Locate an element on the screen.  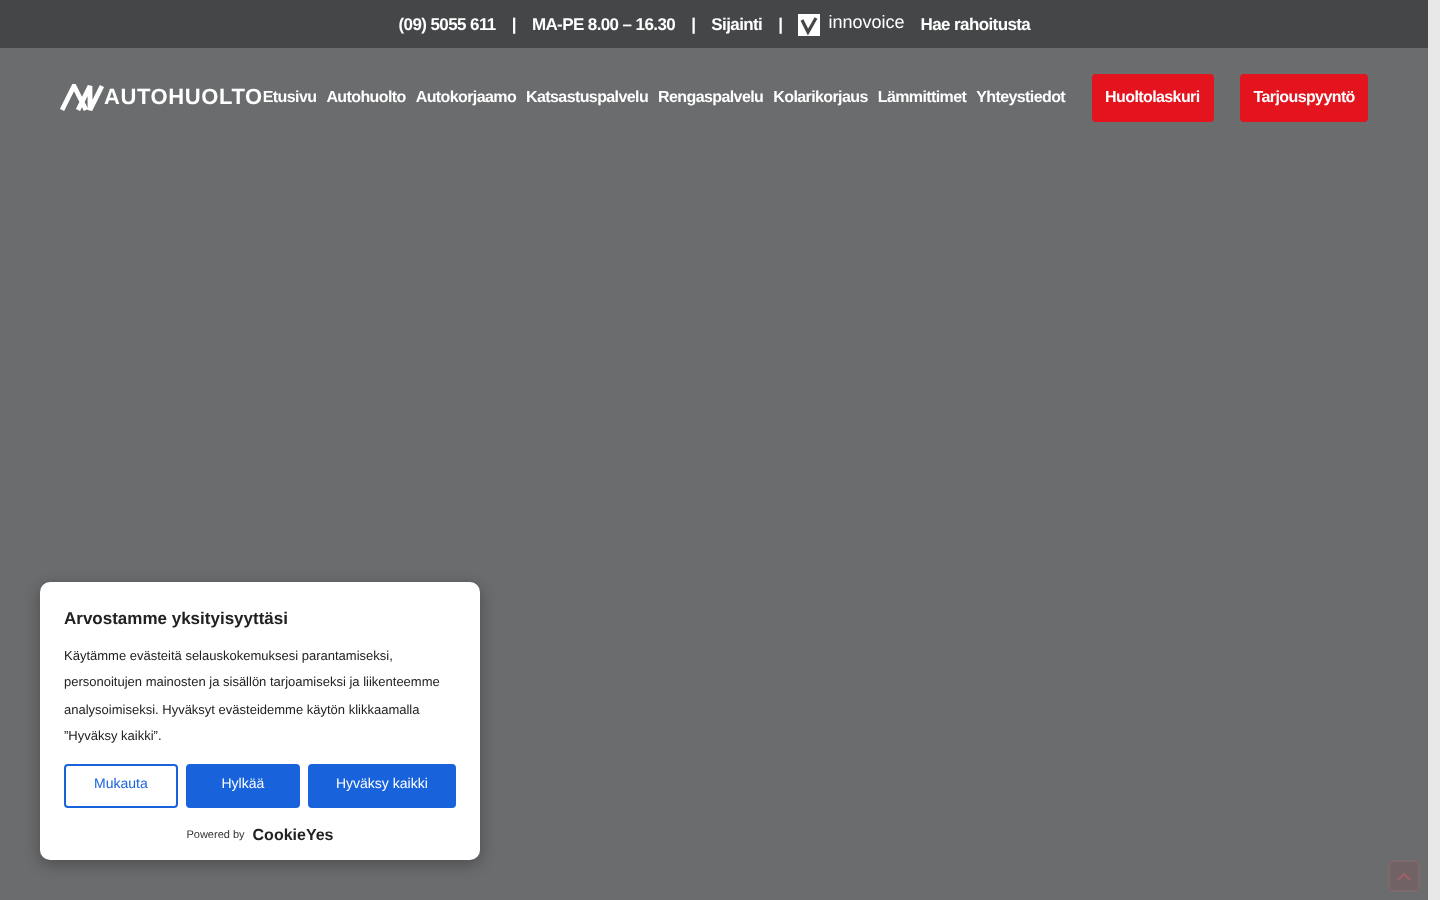
contact-text: MA-PE 8.00 – 16.30 is located at coordinates (603, 24).